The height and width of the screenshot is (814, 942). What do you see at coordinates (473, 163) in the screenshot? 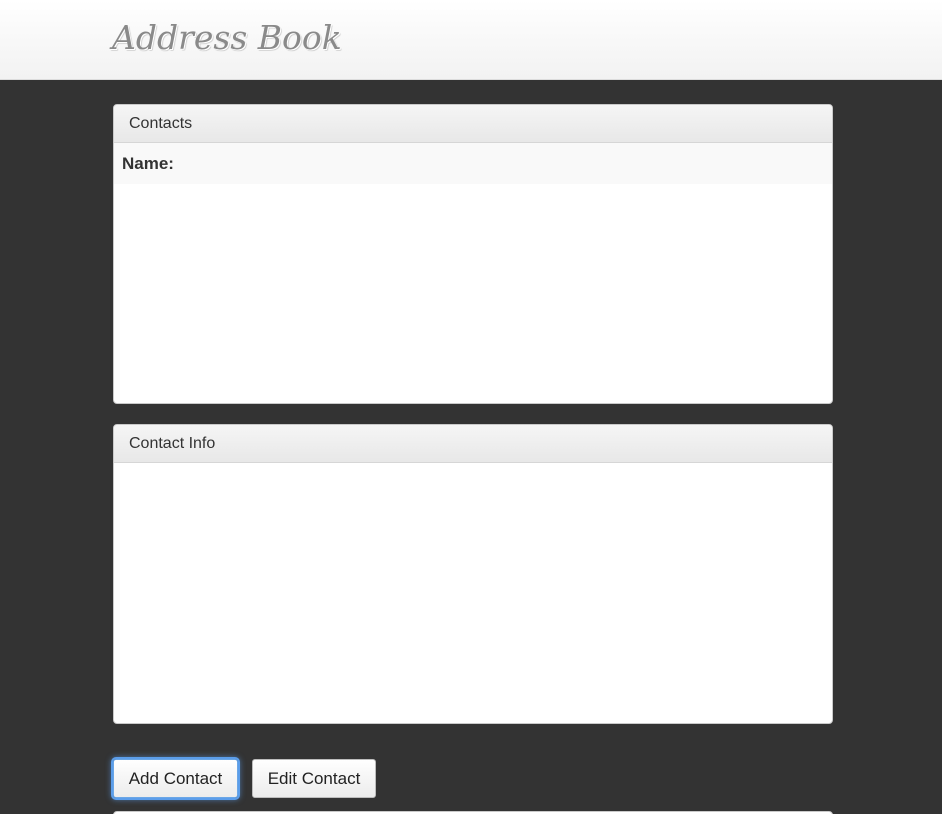
I see `name-column-header: Name:` at bounding box center [473, 163].